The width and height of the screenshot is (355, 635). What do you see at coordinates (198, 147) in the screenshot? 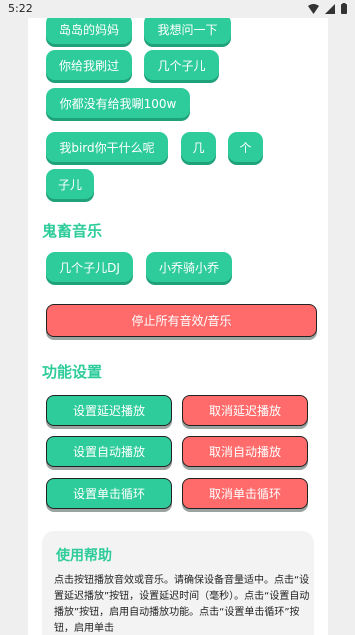
I see `sound-button: 几` at bounding box center [198, 147].